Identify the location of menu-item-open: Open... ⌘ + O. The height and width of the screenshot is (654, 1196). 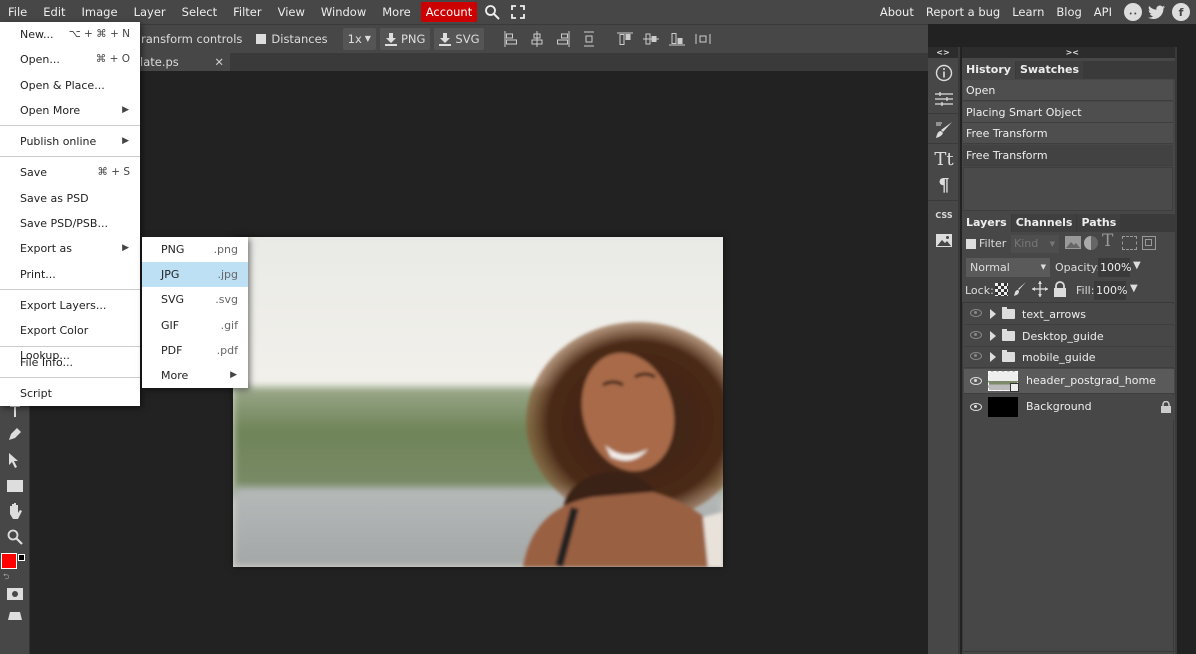
(70, 59).